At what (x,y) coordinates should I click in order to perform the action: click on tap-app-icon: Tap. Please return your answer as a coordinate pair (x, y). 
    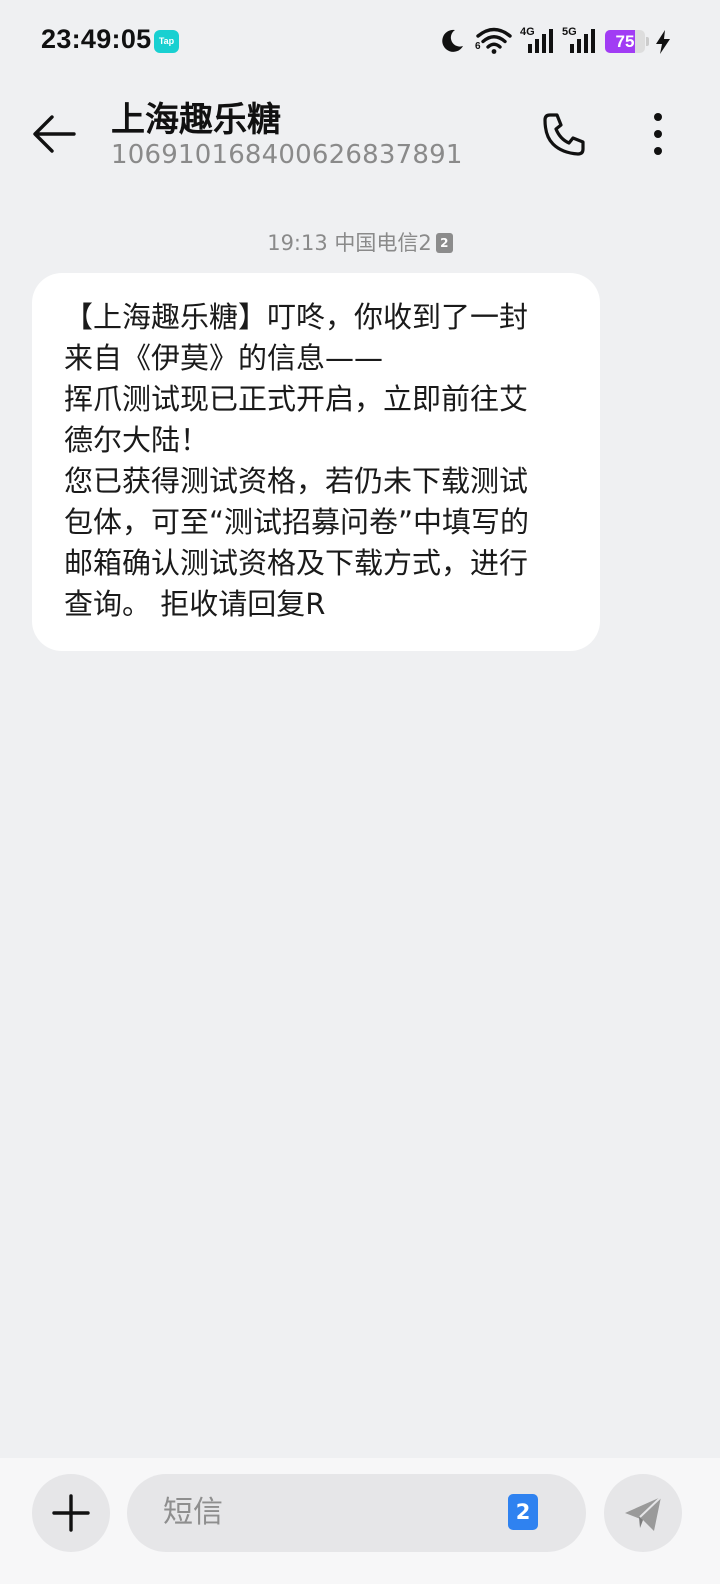
    Looking at the image, I should click on (166, 41).